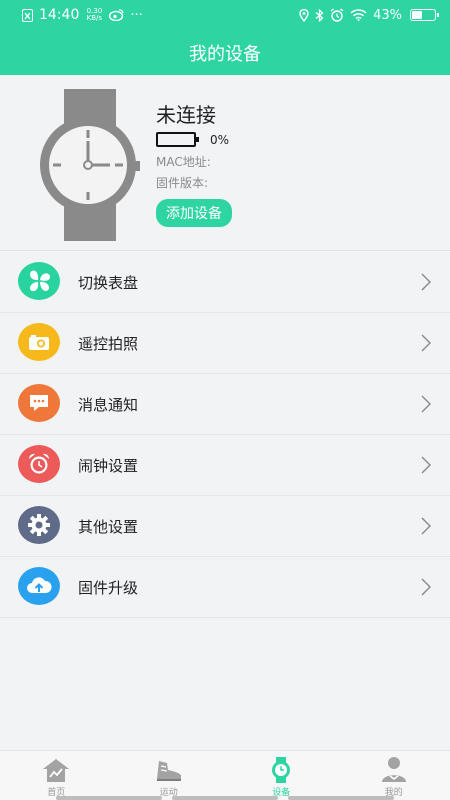 The width and height of the screenshot is (450, 800). I want to click on device-battery-row: 0%, so click(194, 139).